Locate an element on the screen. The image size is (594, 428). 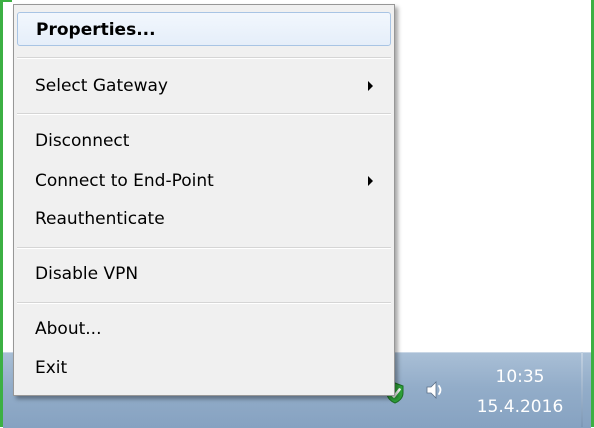
menu-item-reauthenticate: Reauthenticate is located at coordinates (204, 219).